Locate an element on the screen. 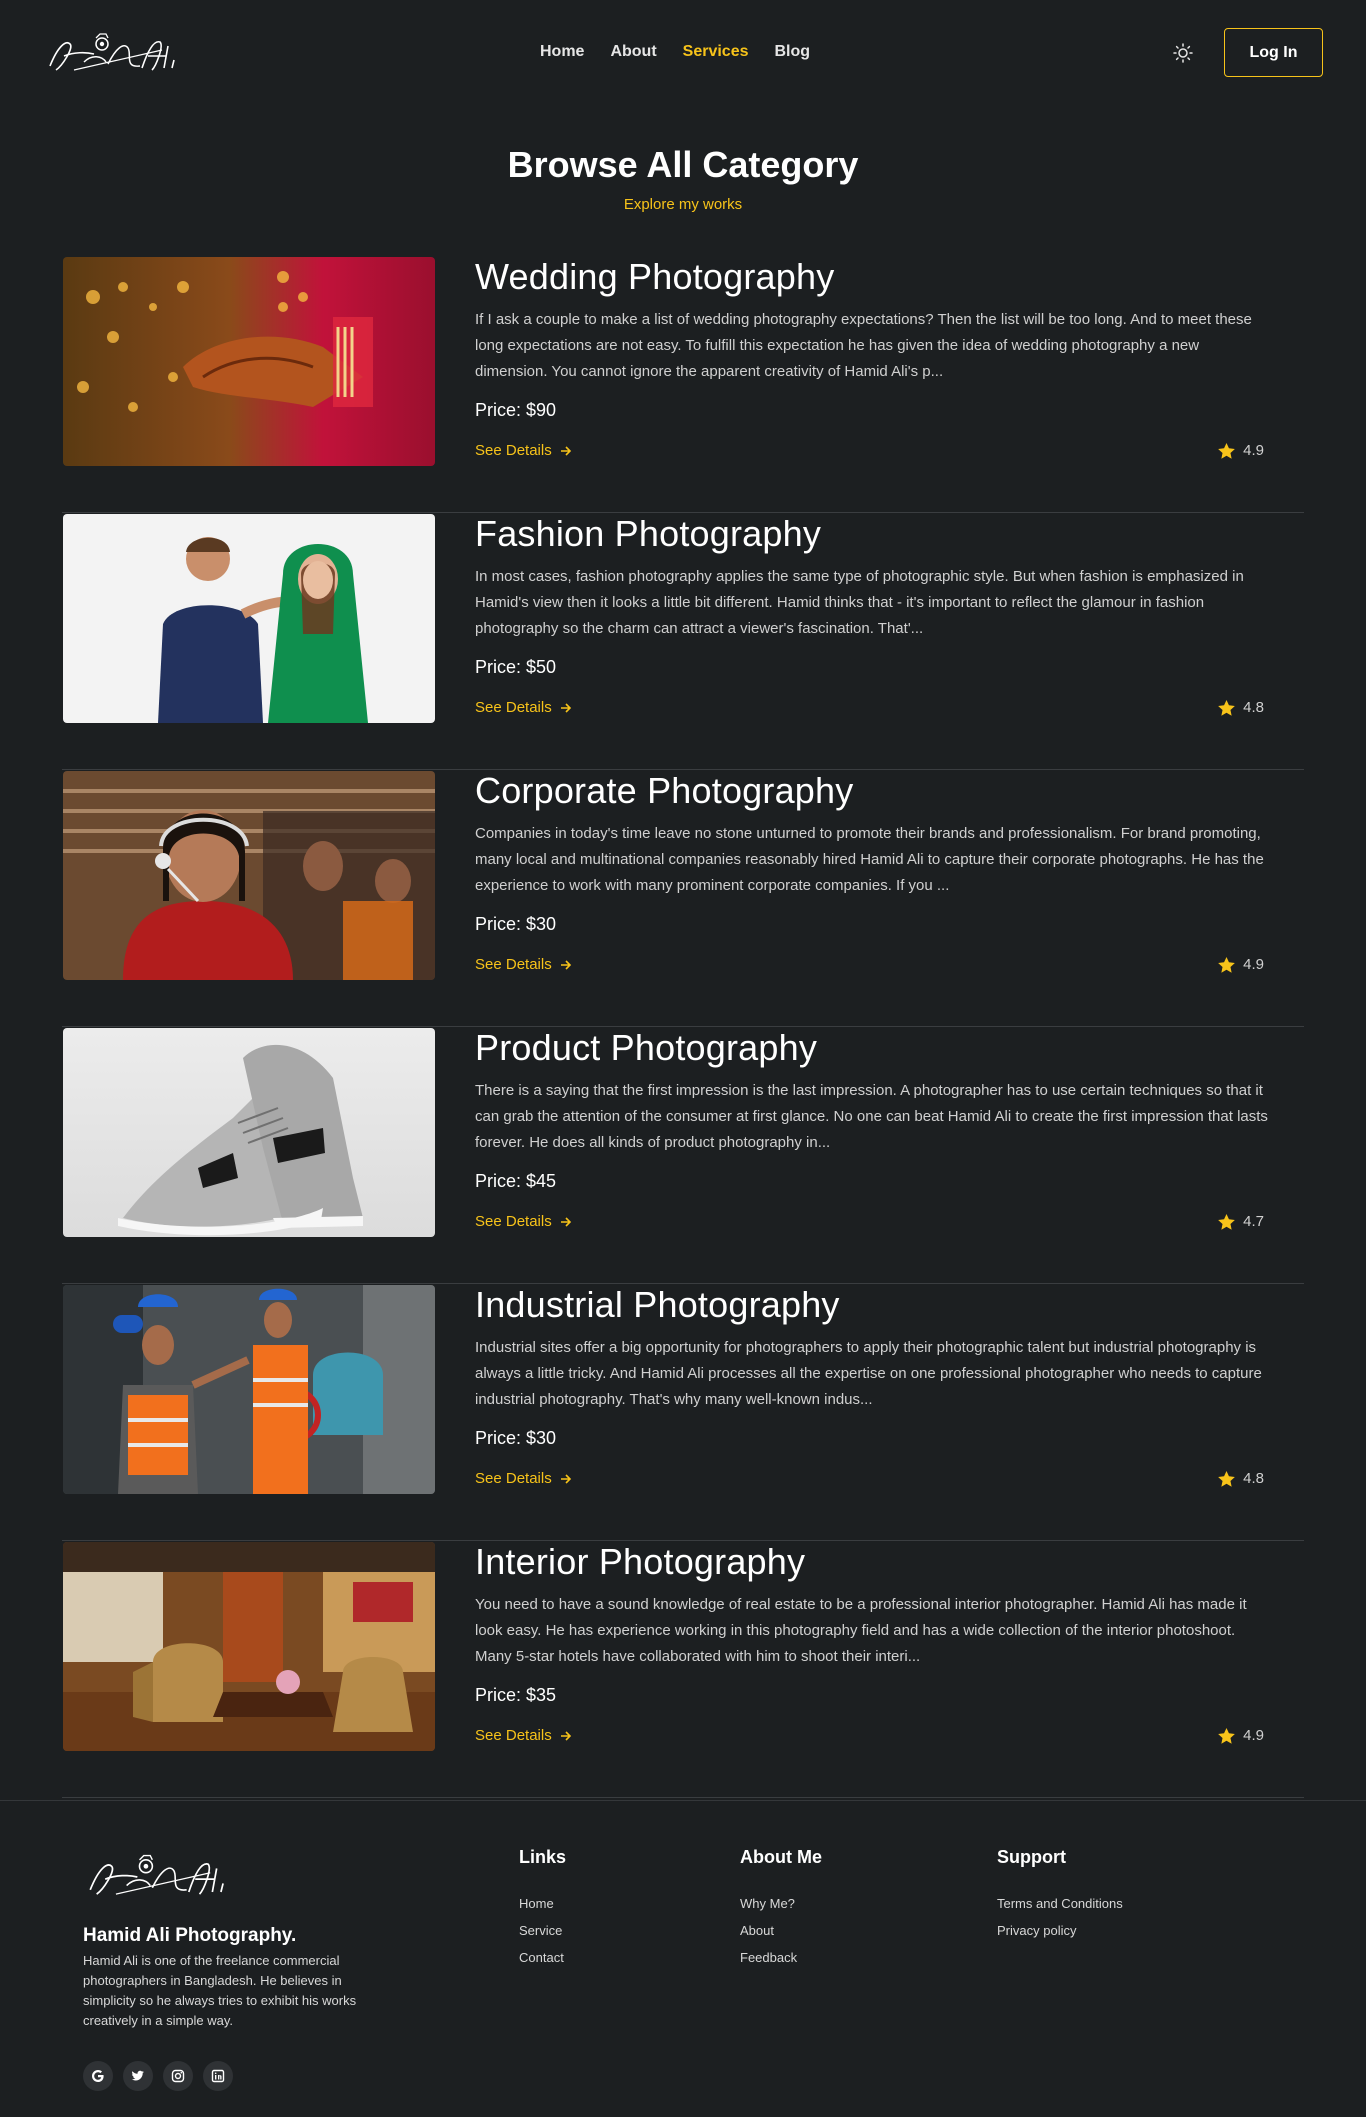  footer-col-title: About Me is located at coordinates (781, 1857).